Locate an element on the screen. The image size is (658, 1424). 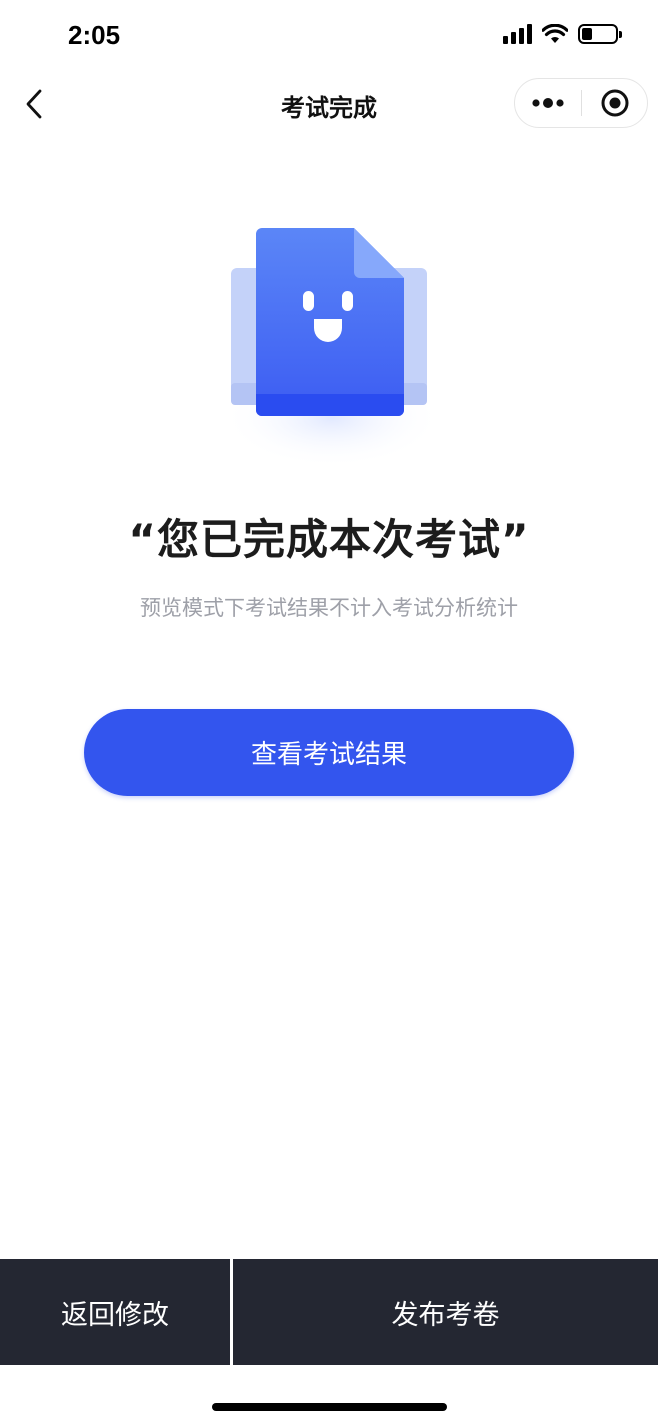
target-circle-icon is located at coordinates (614, 103).